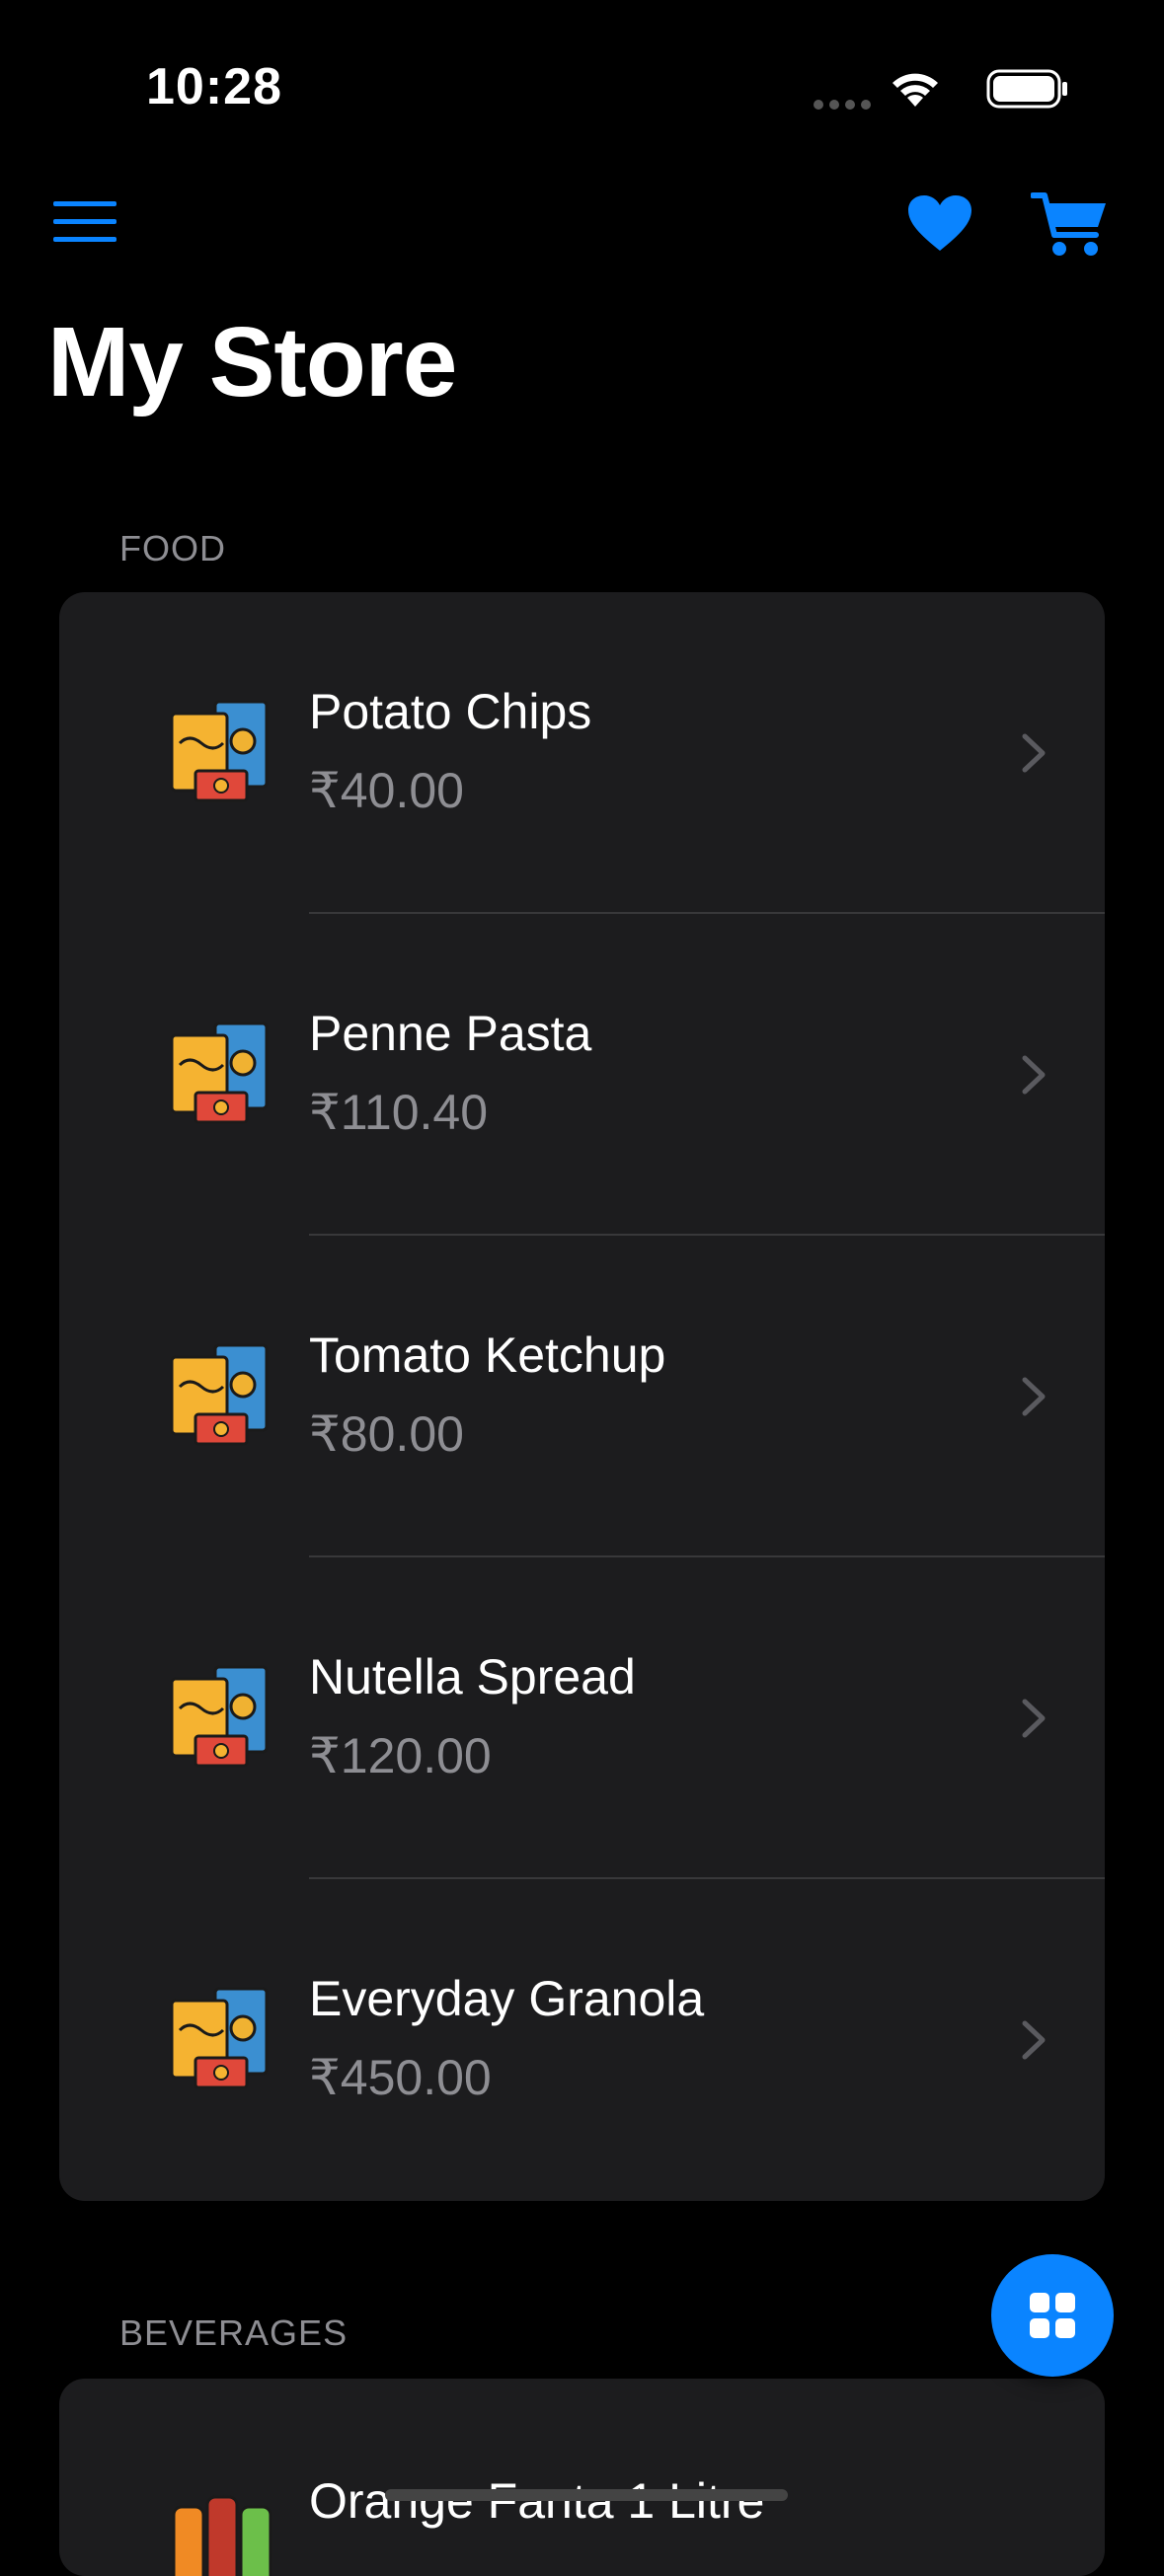  What do you see at coordinates (582, 1075) in the screenshot?
I see `list-item: Penne Pasta ₹110.40` at bounding box center [582, 1075].